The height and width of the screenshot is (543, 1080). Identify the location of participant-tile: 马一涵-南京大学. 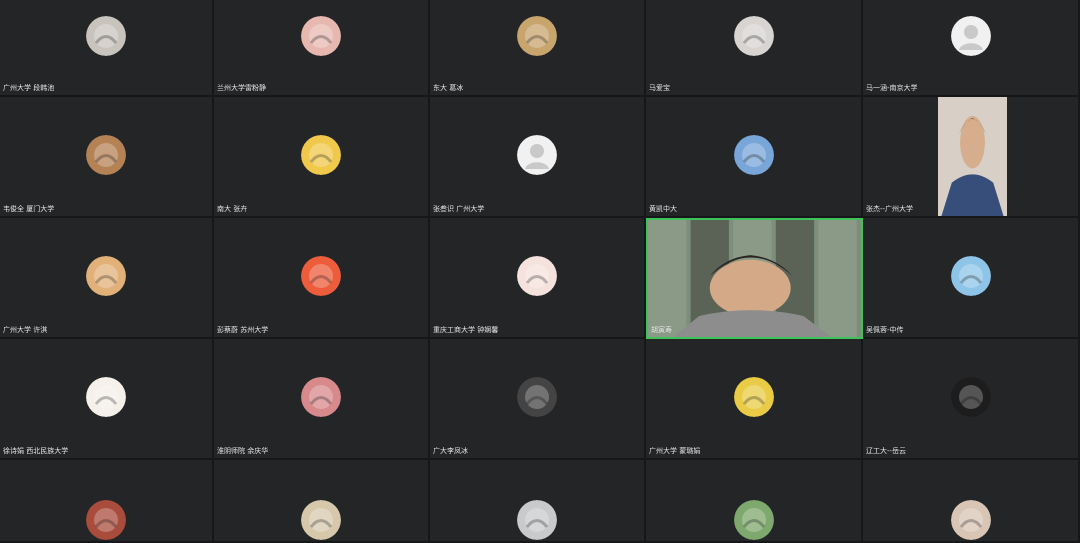
(971, 48).